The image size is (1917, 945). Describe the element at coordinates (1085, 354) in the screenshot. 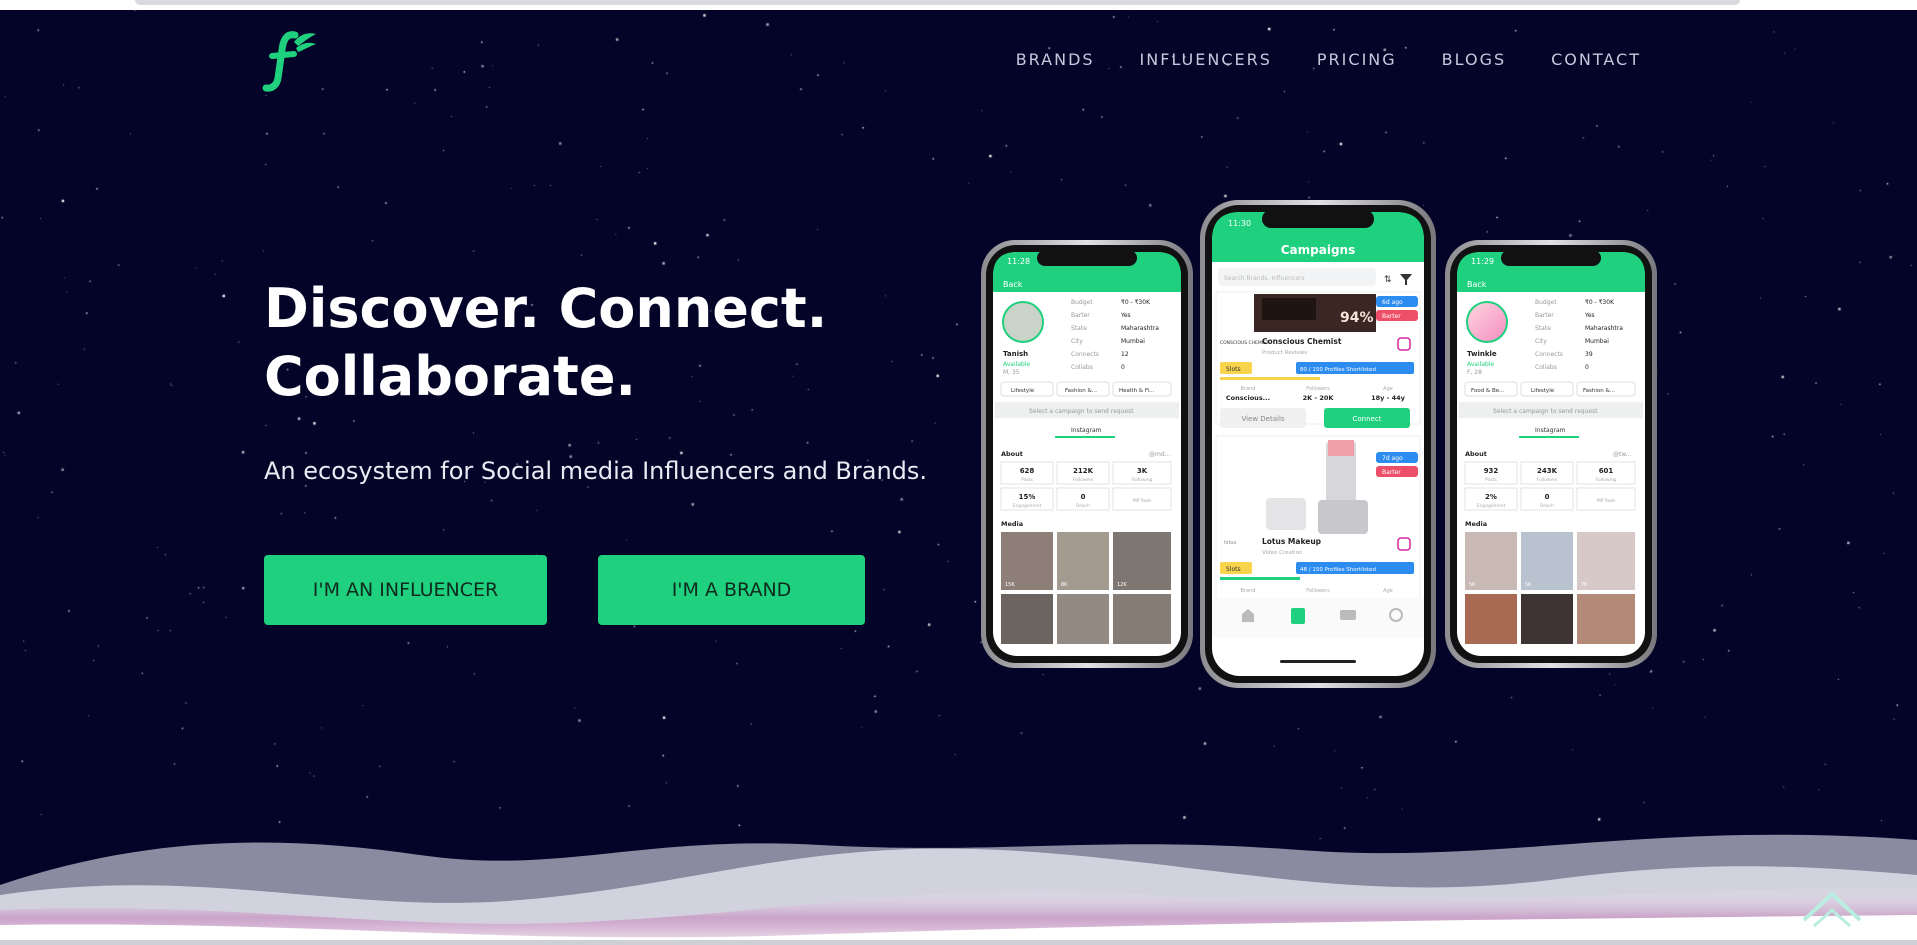

I see `left-detail-label: Connects` at that location.